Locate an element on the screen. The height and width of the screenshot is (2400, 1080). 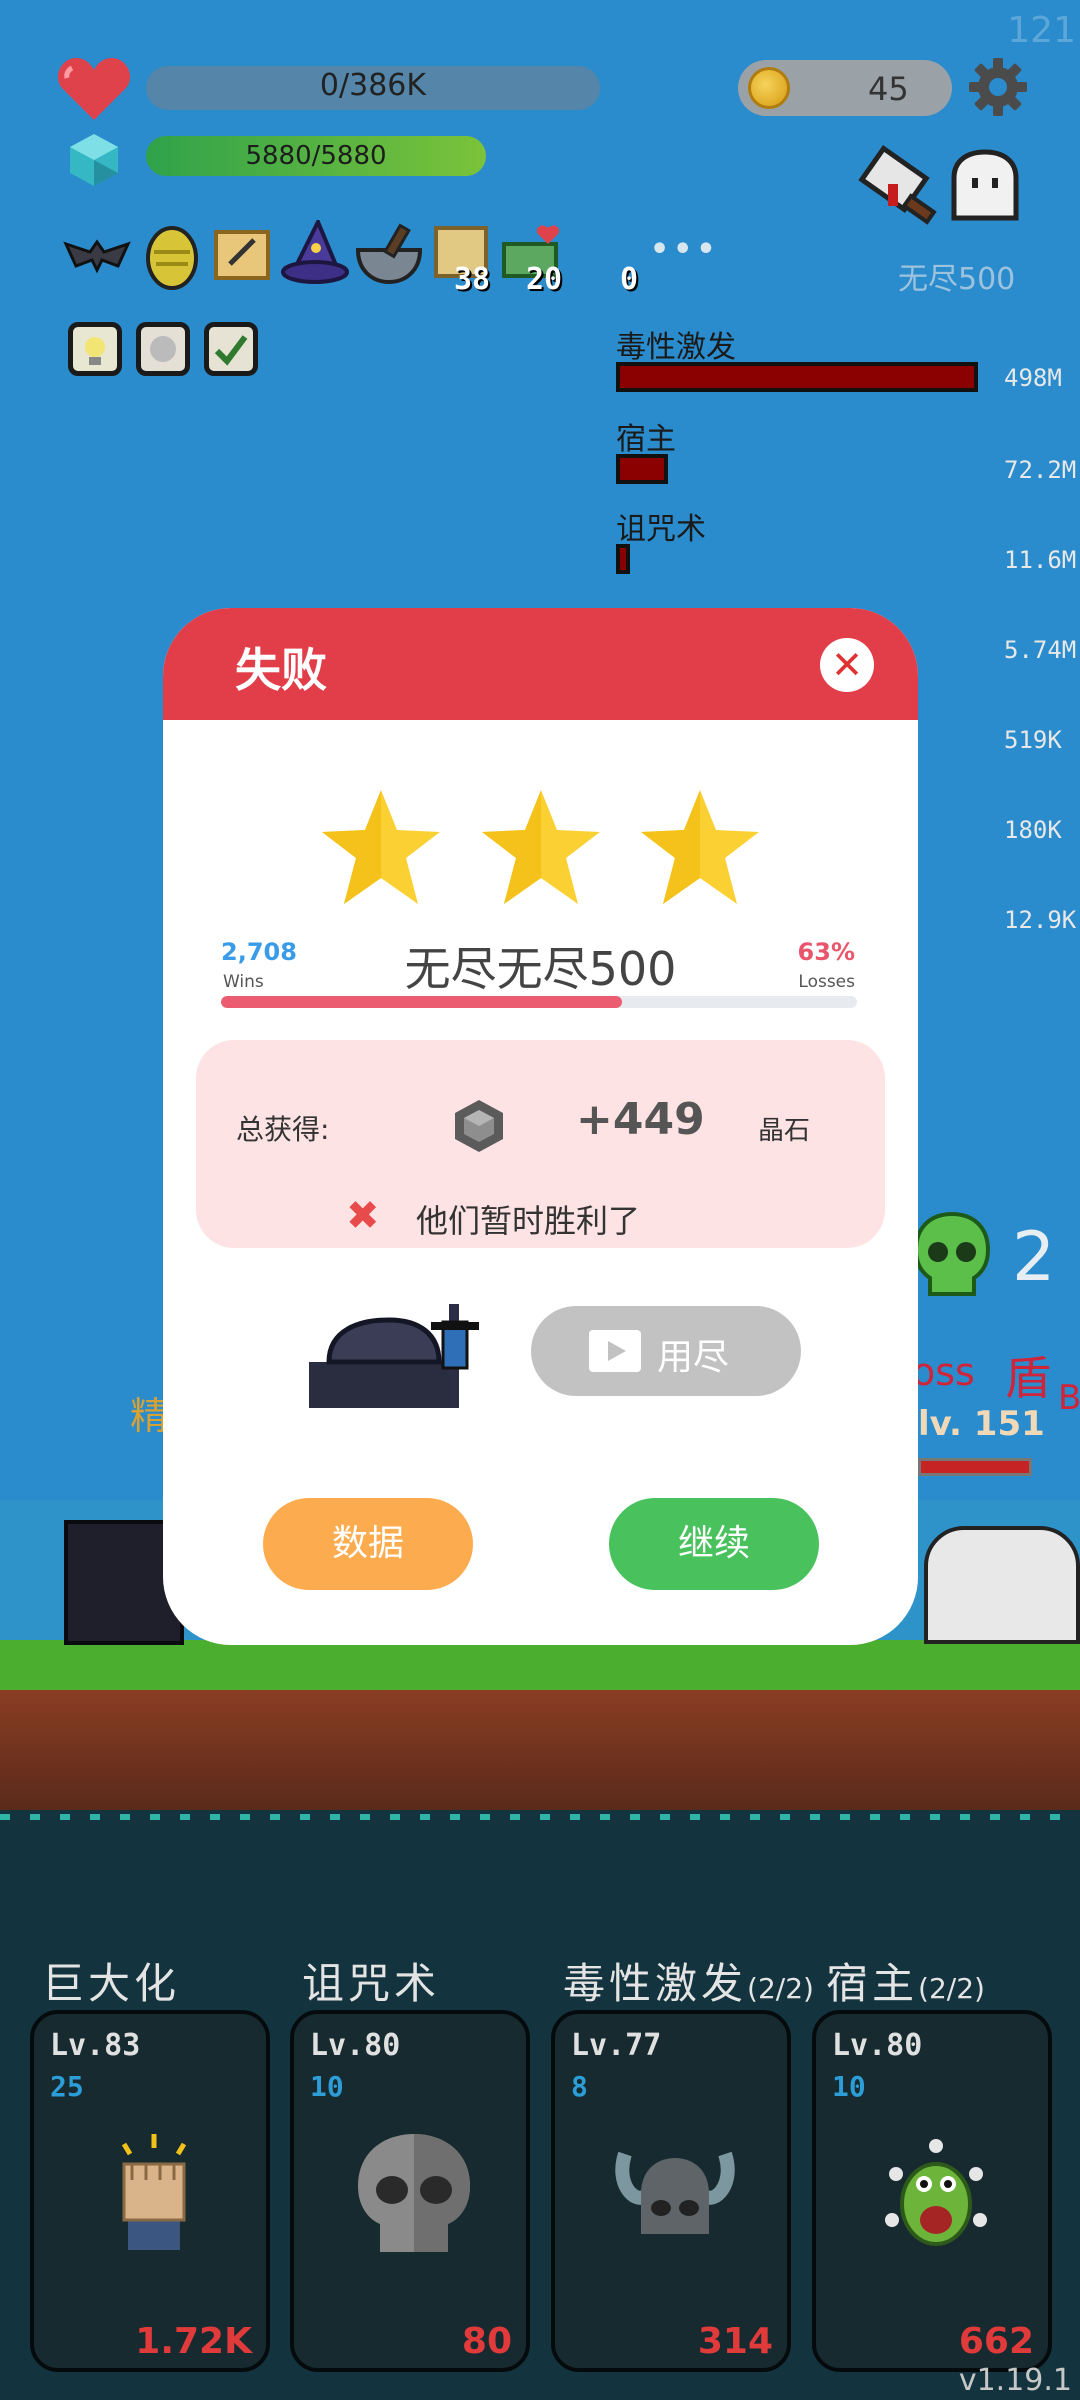
settings-gear-icon is located at coordinates (998, 87).